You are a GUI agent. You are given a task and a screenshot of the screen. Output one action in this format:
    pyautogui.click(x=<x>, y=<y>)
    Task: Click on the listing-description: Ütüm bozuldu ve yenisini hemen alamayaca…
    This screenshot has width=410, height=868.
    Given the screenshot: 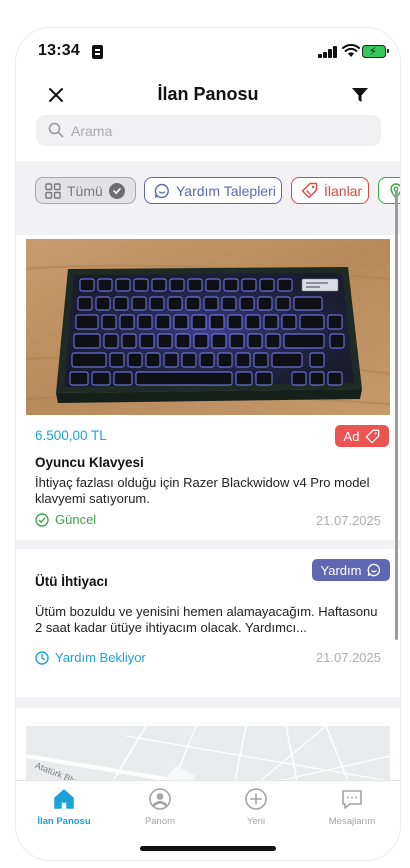 What is the action you would take?
    pyautogui.click(x=206, y=619)
    